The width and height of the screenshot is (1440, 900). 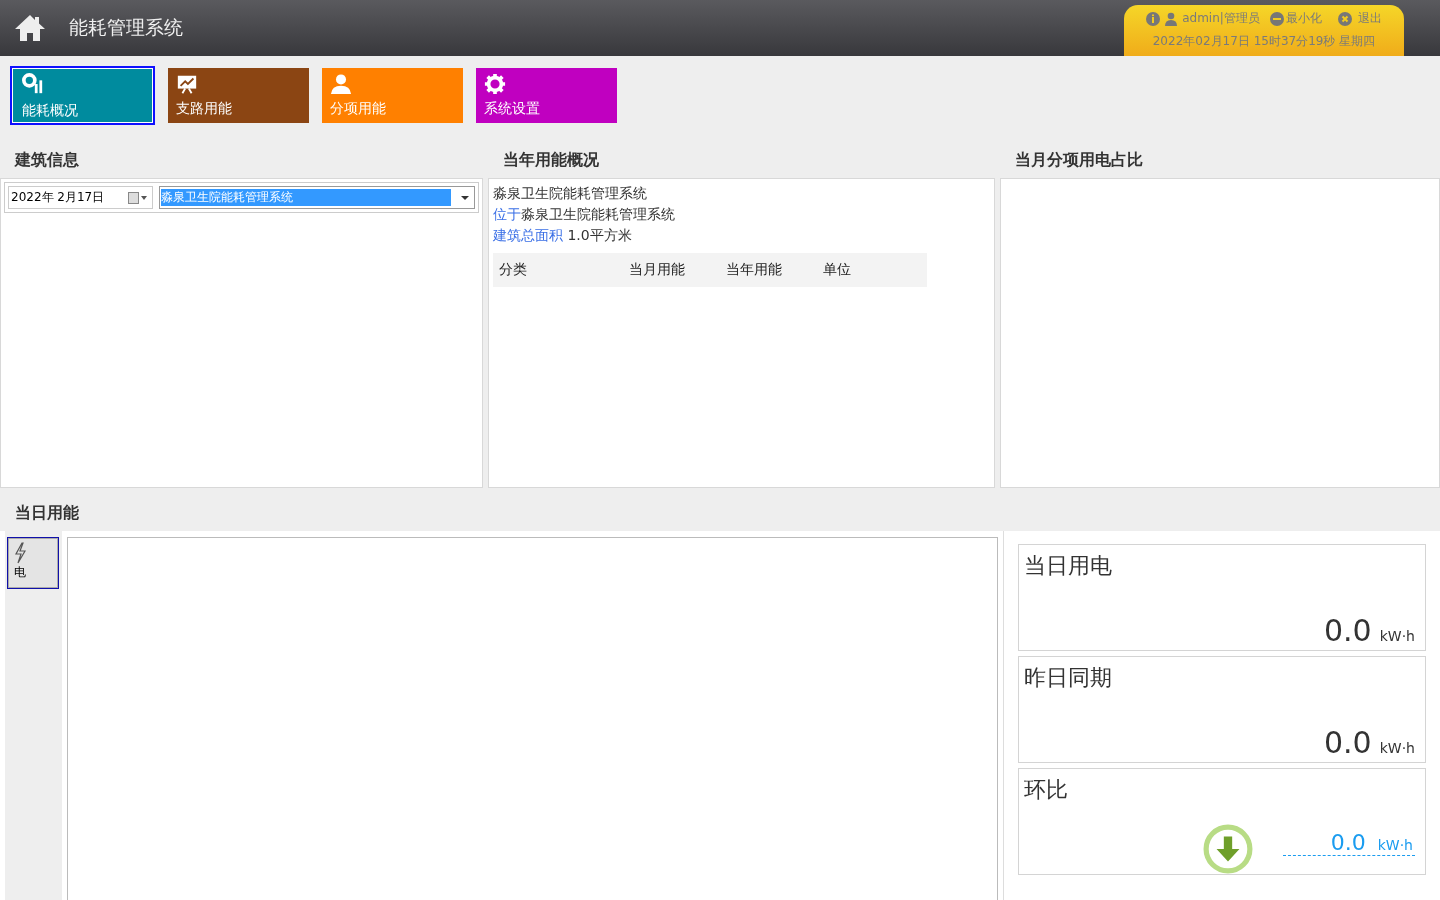 What do you see at coordinates (138, 197) in the screenshot?
I see `calendar-icon` at bounding box center [138, 197].